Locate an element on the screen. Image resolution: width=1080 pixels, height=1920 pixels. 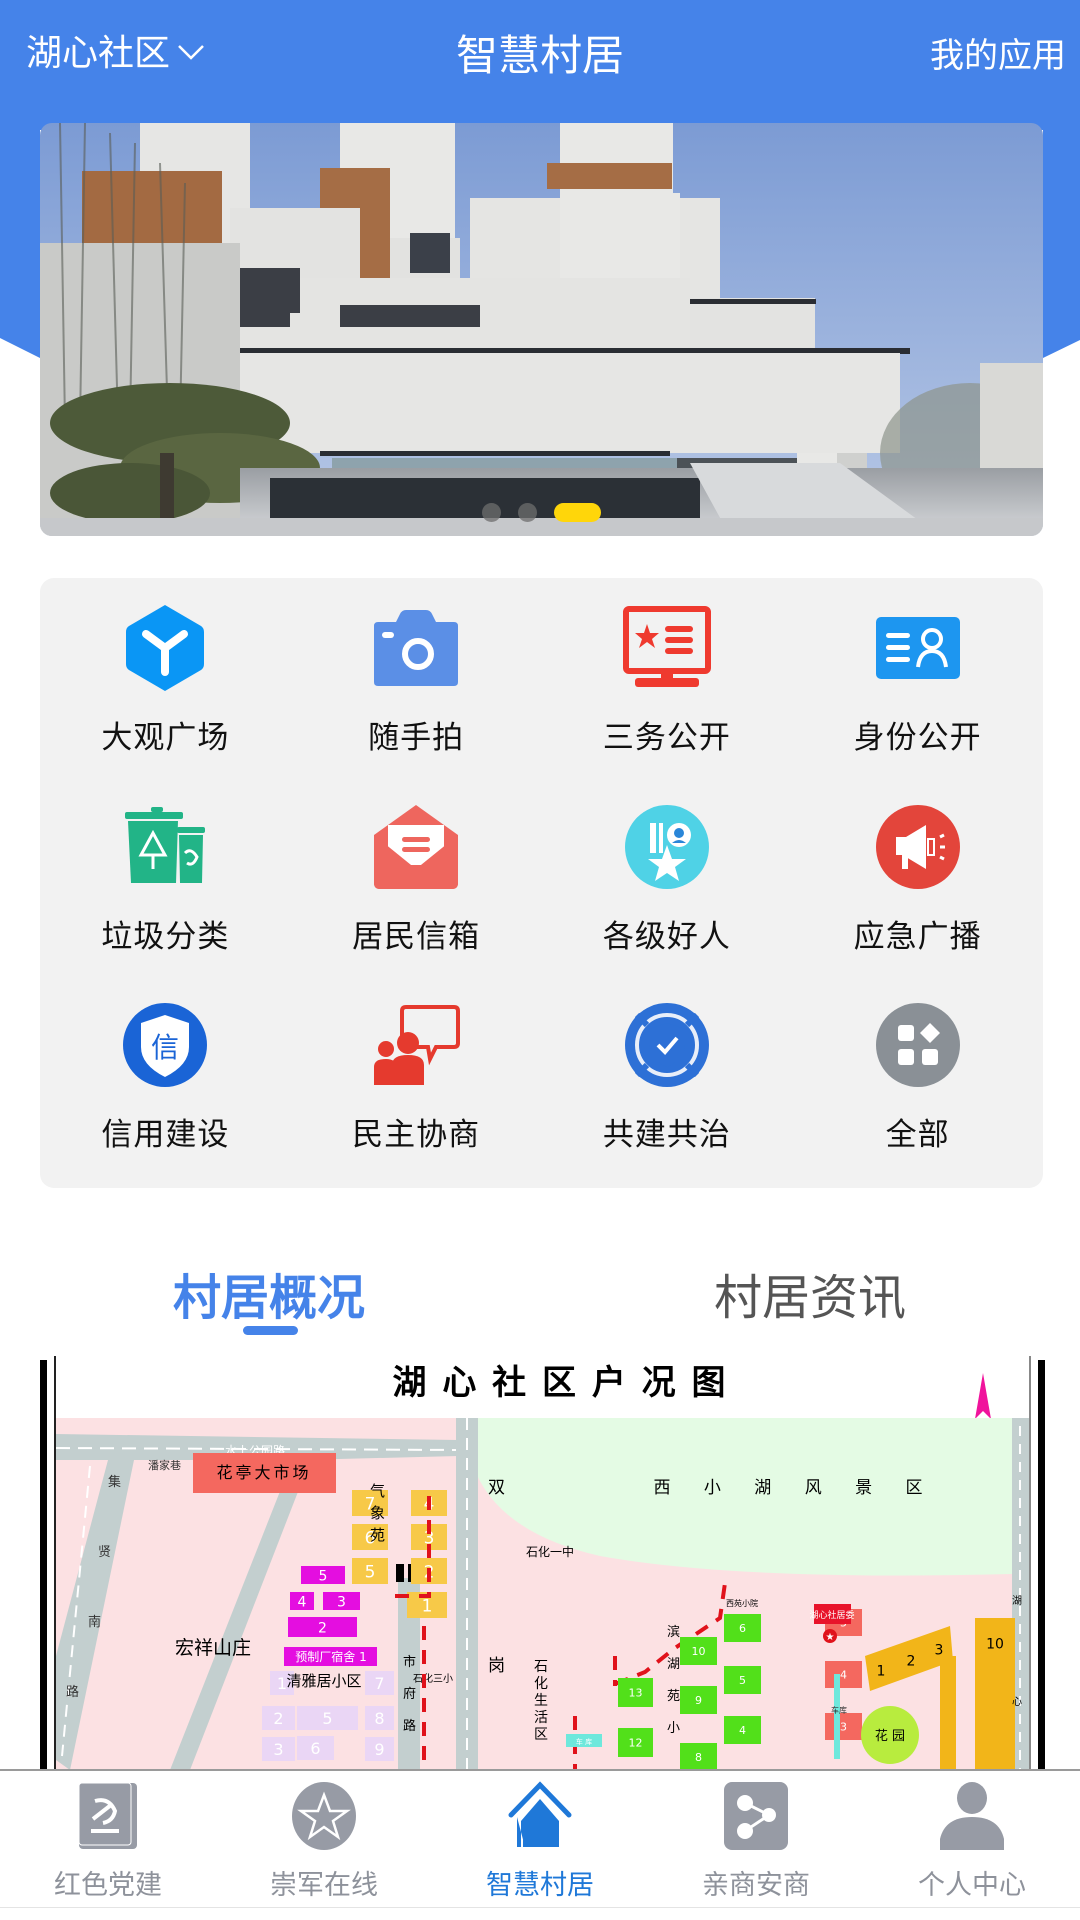
community-name: 湖心社区 is located at coordinates (98, 53).